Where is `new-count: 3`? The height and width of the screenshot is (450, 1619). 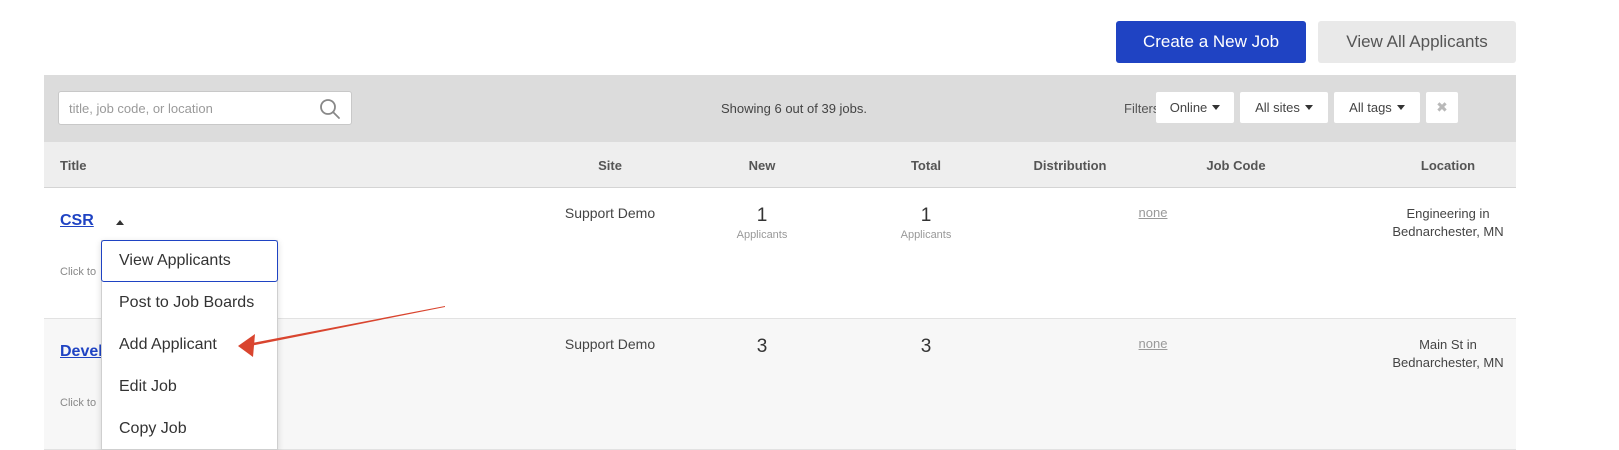 new-count: 3 is located at coordinates (762, 346).